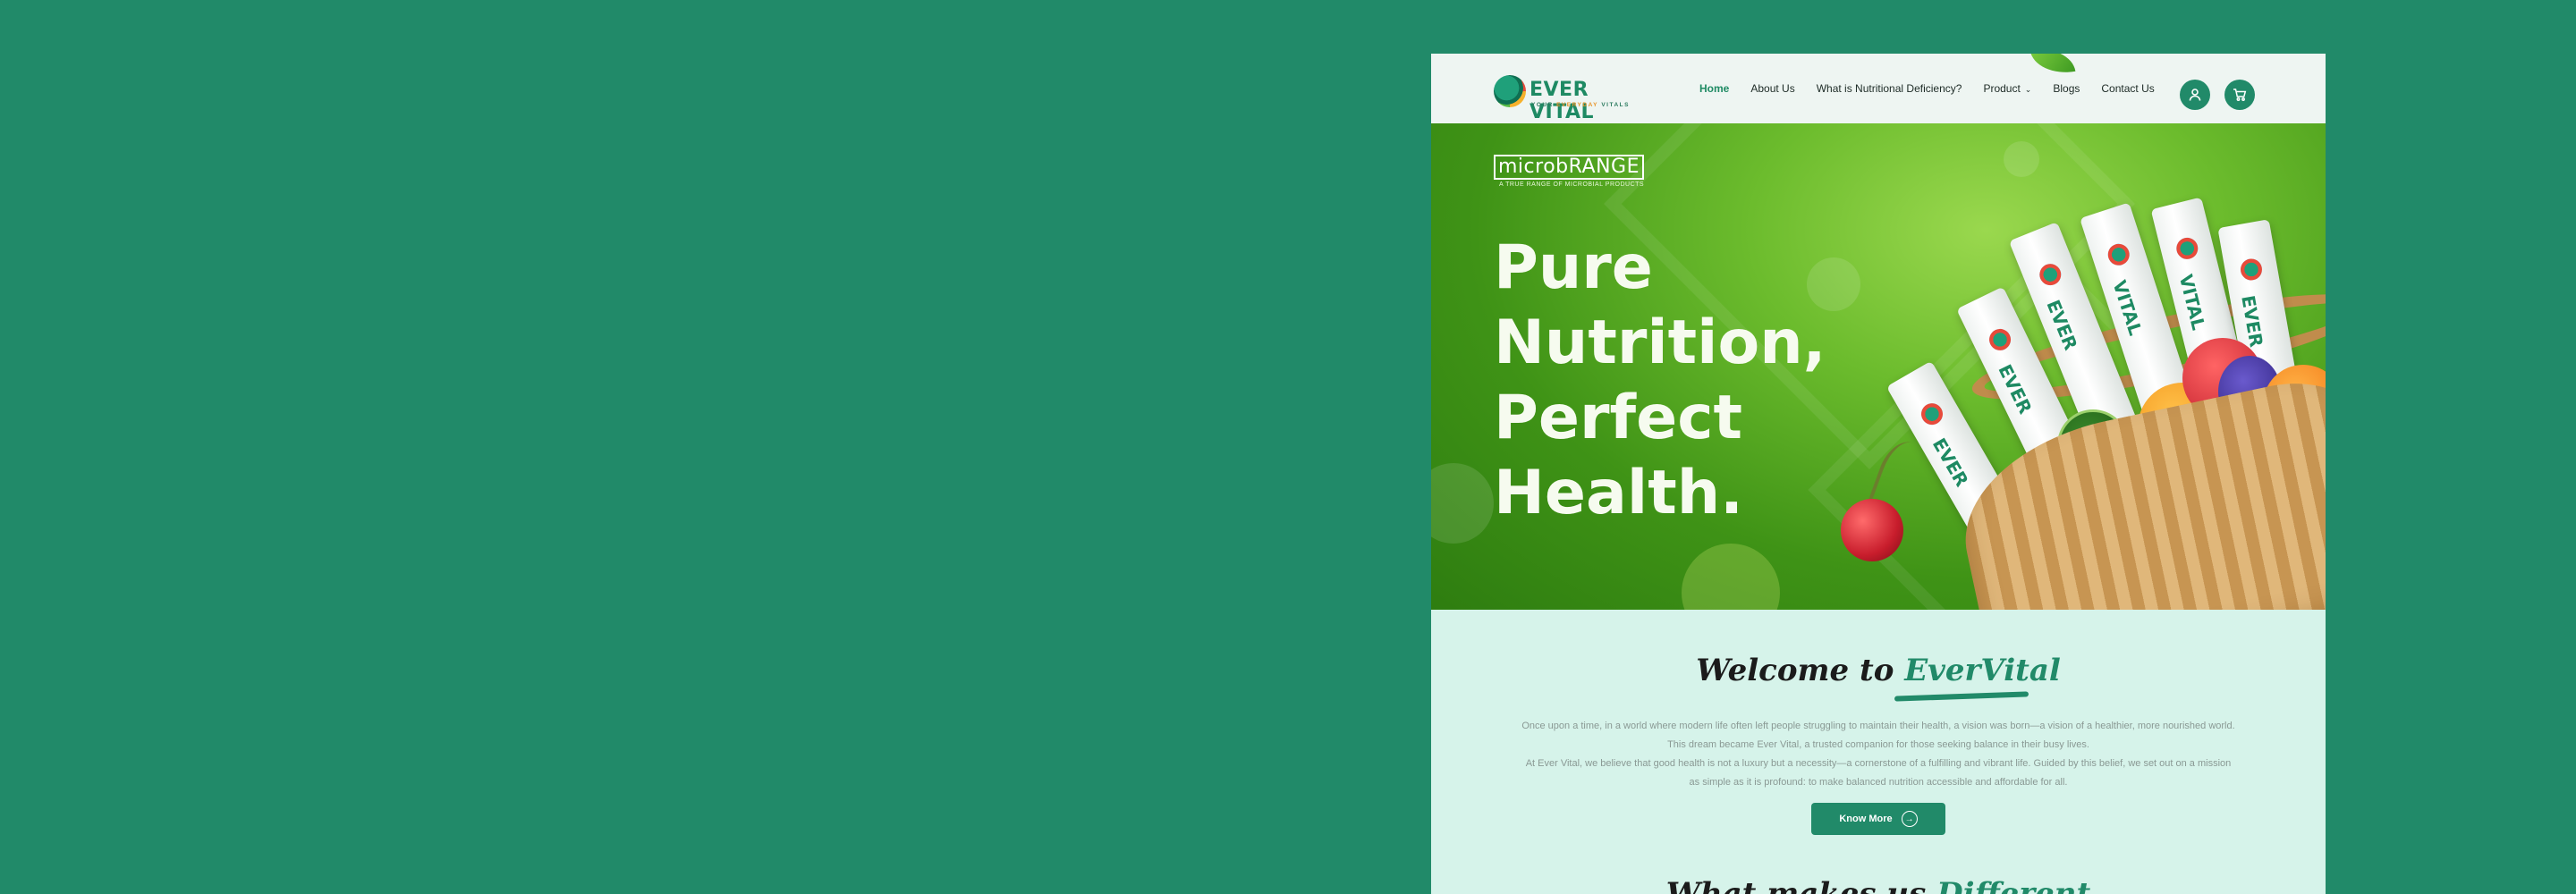  Describe the element at coordinates (1772, 88) in the screenshot. I see `nav-about-us: About Us` at that location.